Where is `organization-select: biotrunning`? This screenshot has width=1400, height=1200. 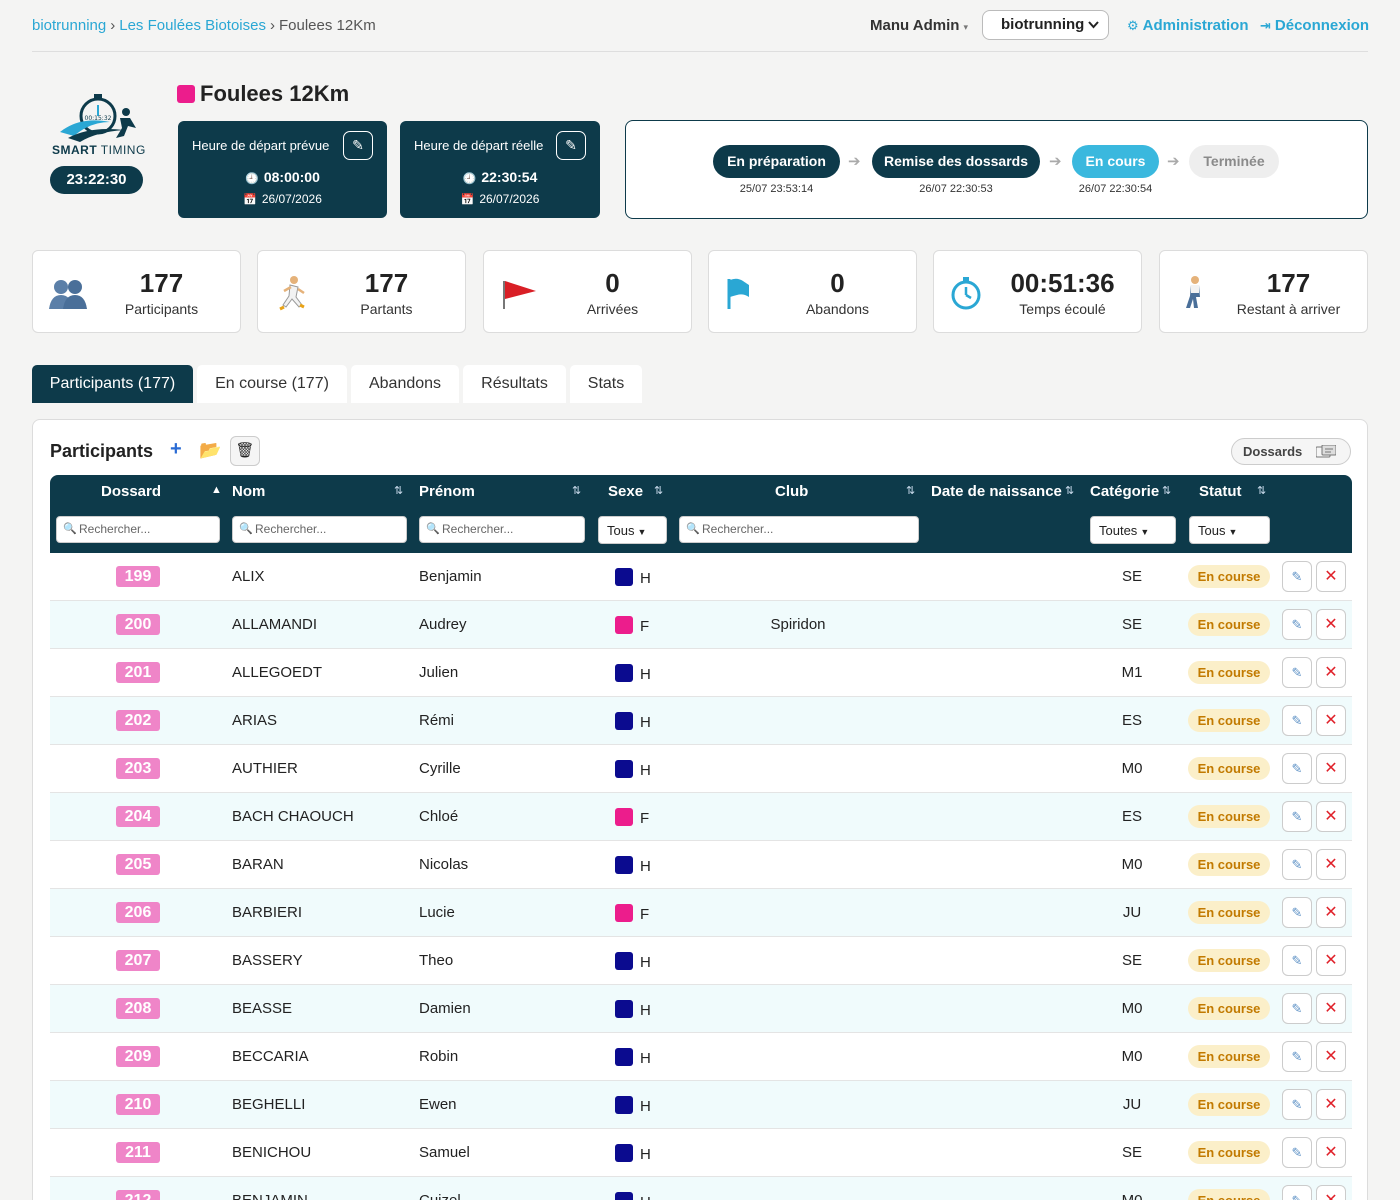
organization-select: biotrunning is located at coordinates (1045, 25).